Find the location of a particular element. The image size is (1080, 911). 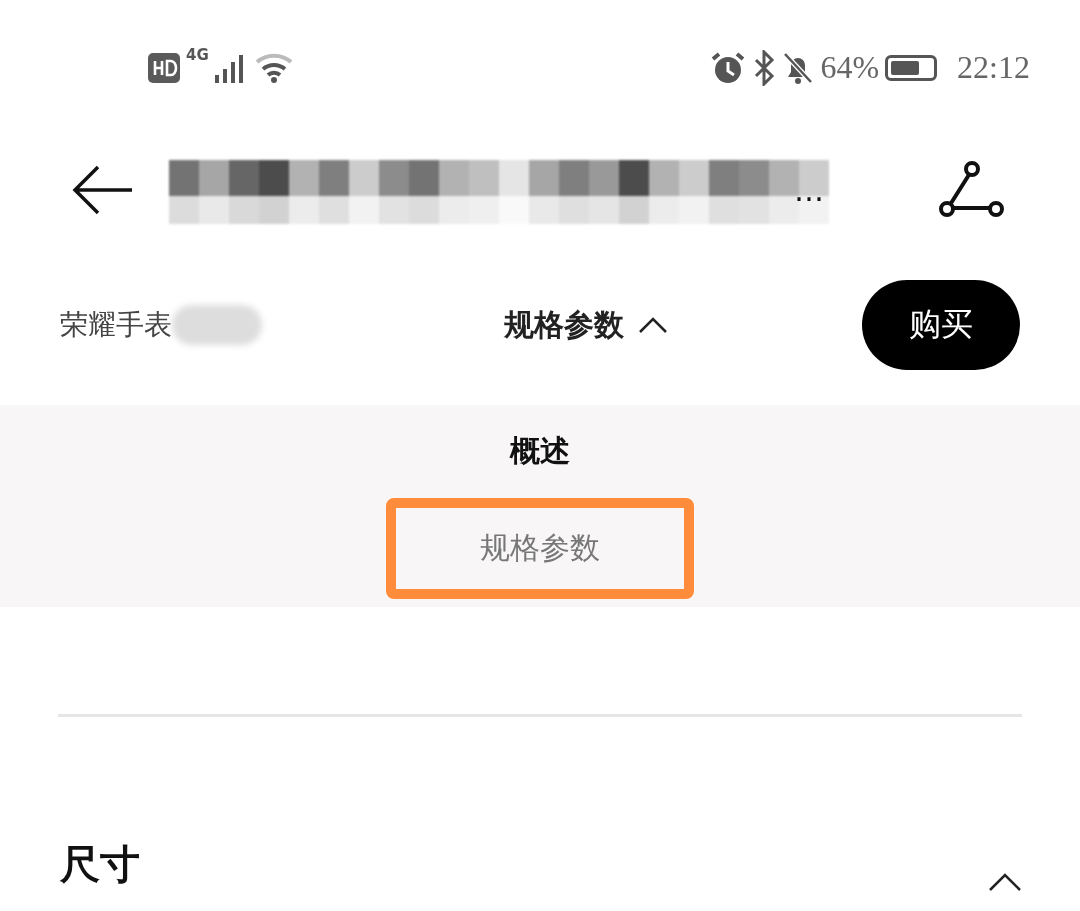

clock: 22:12 is located at coordinates (993, 67).